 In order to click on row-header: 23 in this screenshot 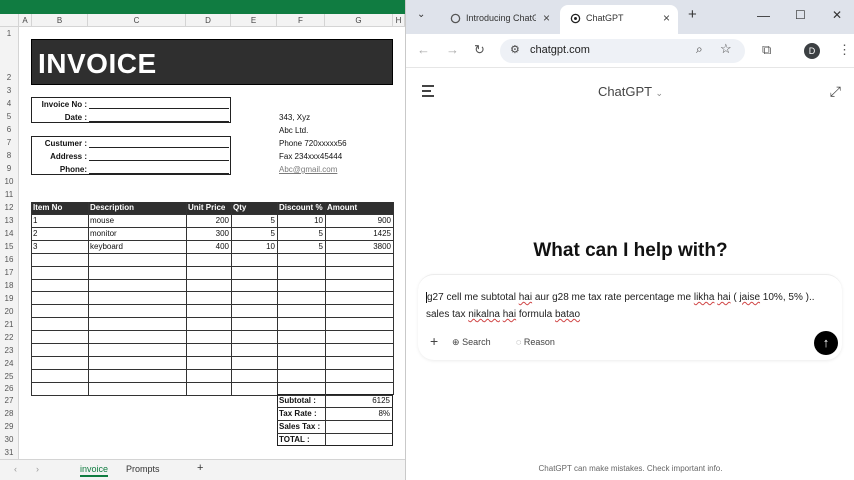, I will do `click(9, 350)`.